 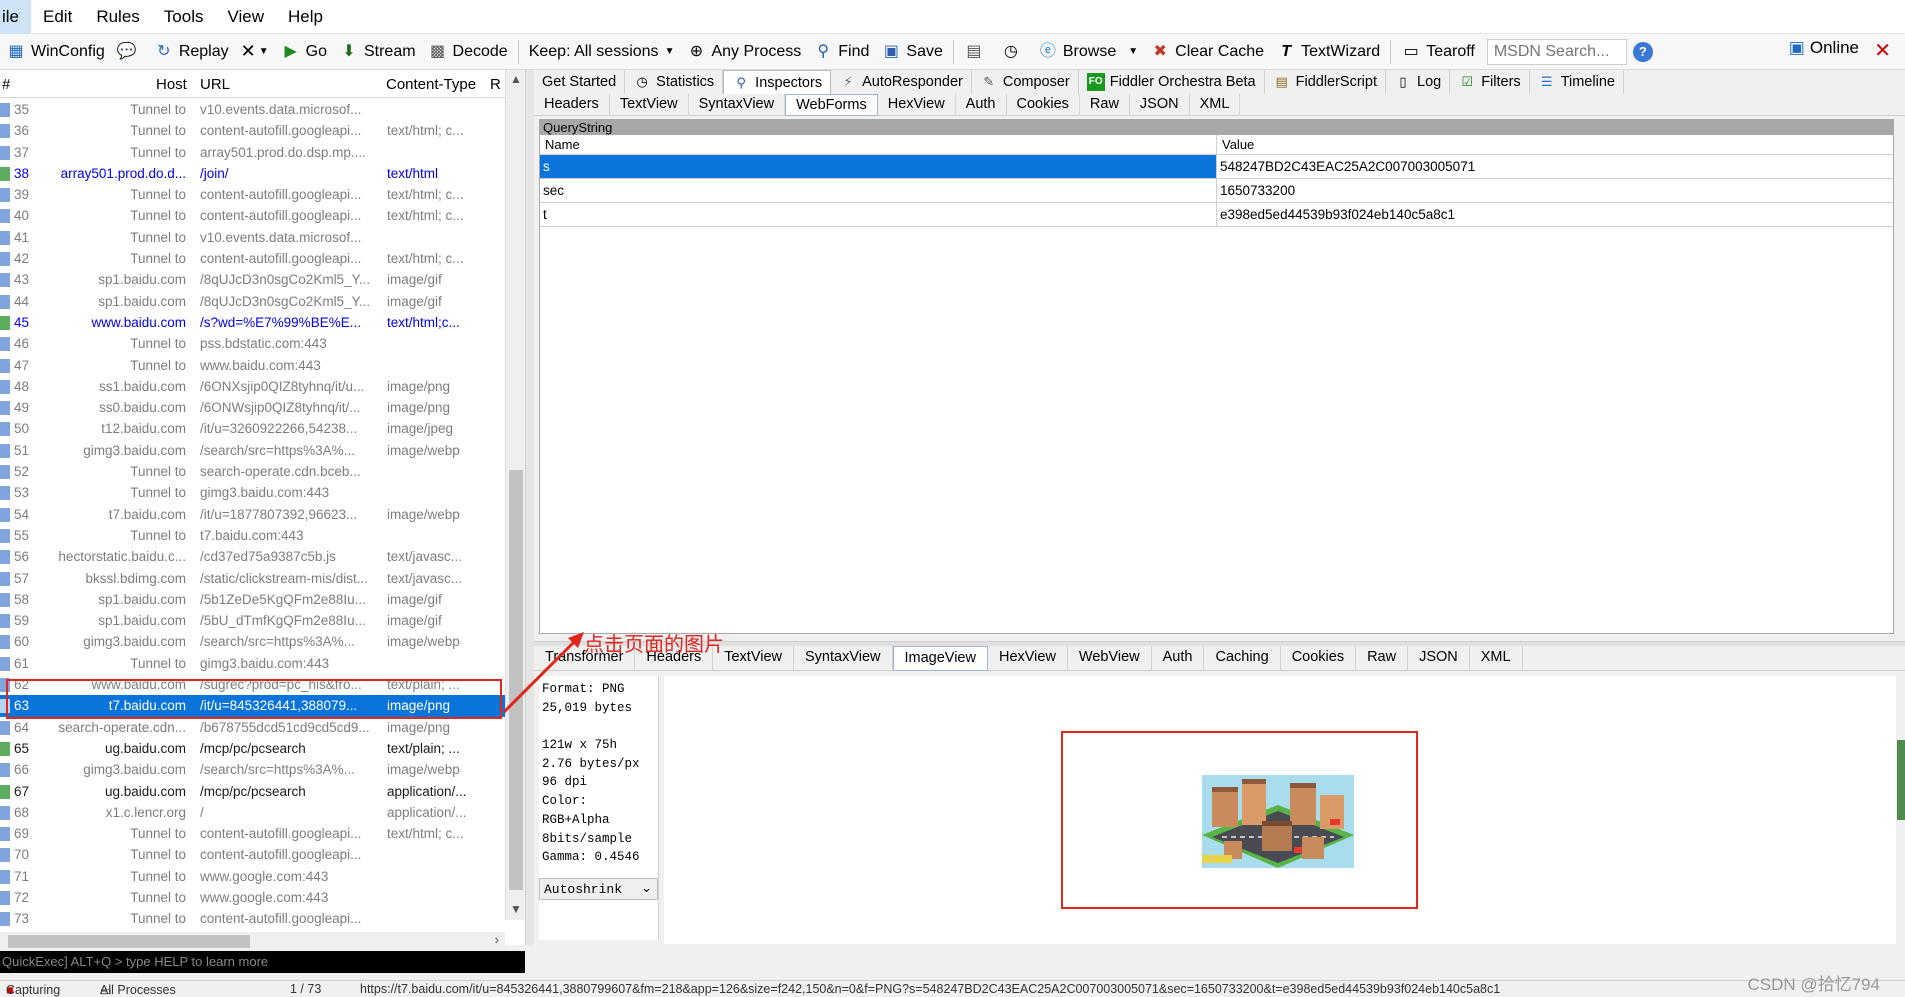 I want to click on tab-request-raw: Raw, so click(x=1105, y=105).